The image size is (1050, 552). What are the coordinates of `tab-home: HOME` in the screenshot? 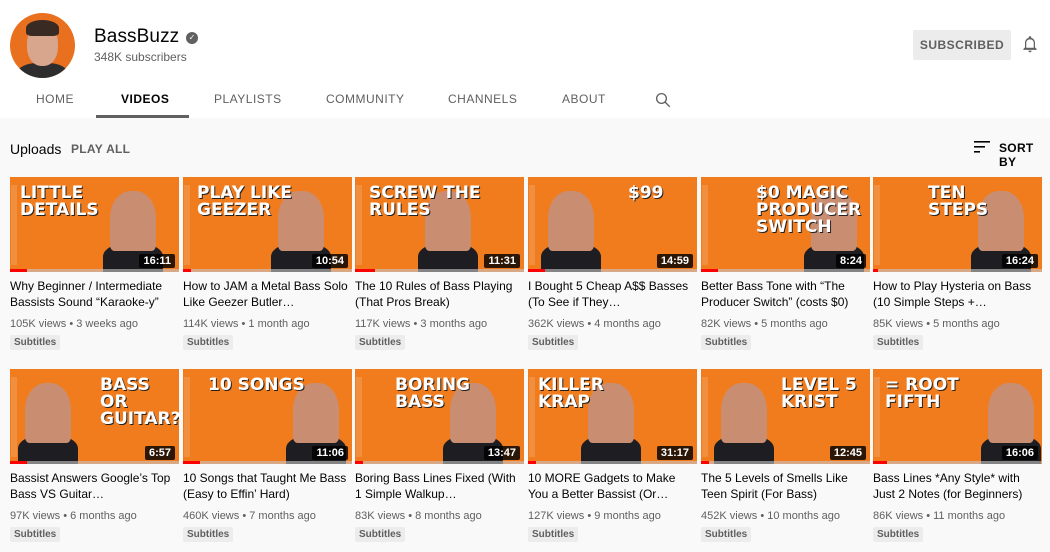 It's located at (55, 99).